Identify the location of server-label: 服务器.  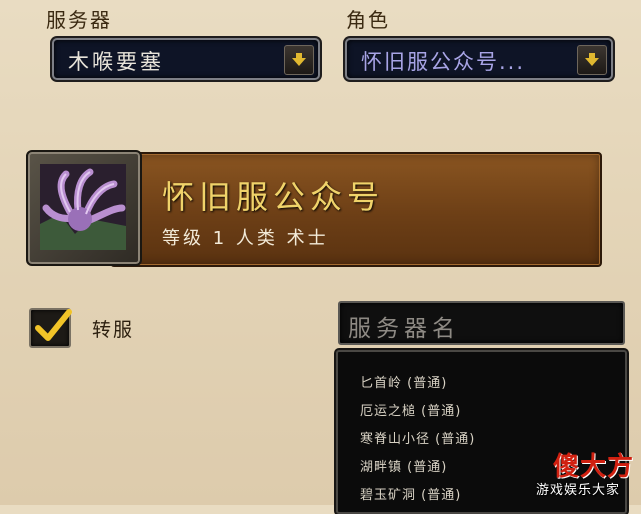
(79, 20).